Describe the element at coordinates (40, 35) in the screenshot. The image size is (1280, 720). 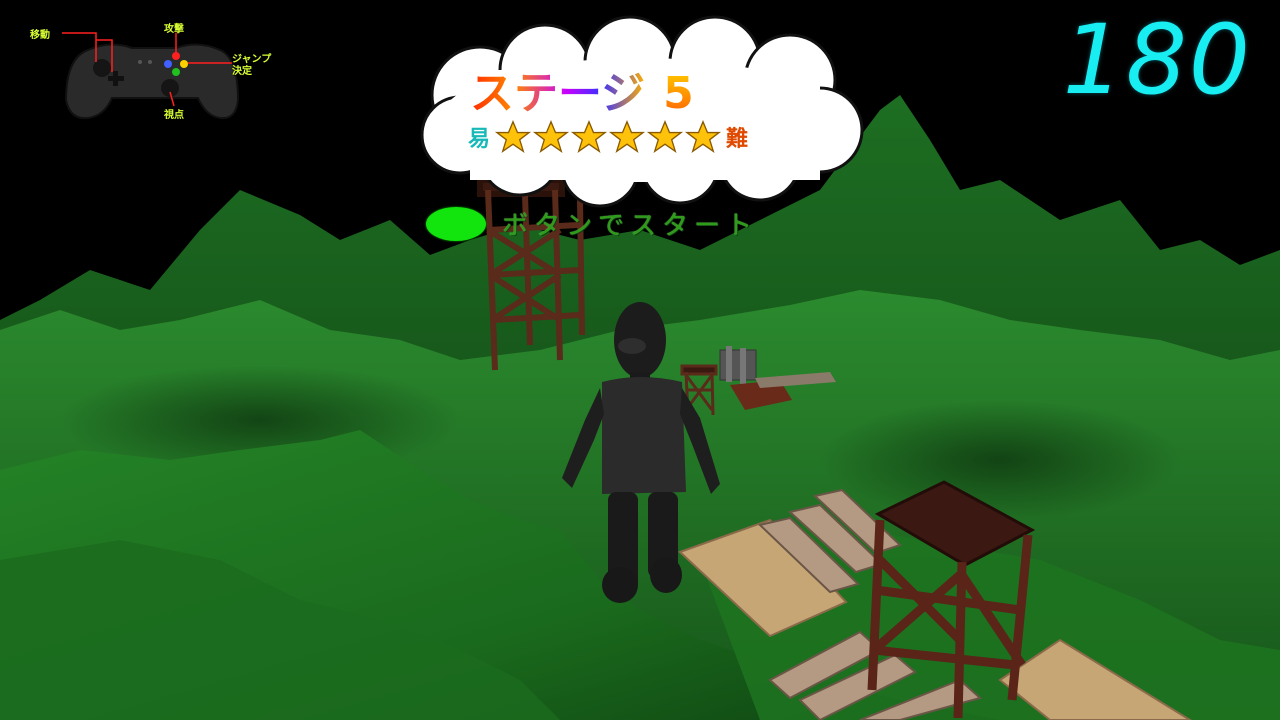
I see `move-label: 移動` at that location.